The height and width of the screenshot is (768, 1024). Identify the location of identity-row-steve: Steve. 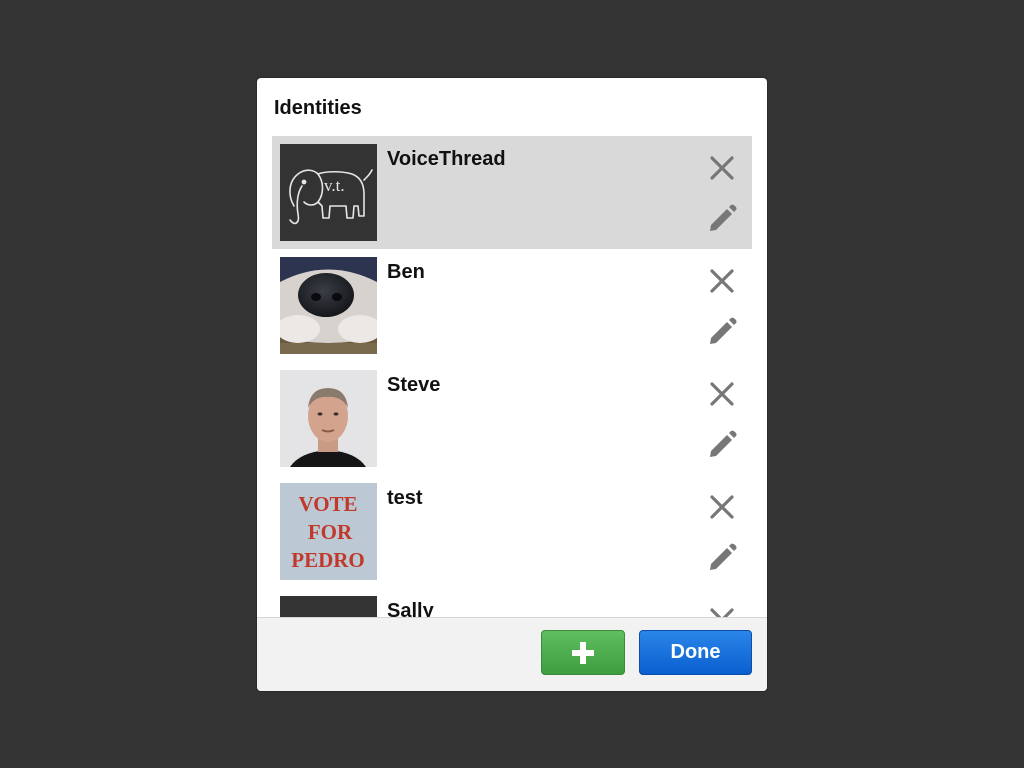
(512, 418).